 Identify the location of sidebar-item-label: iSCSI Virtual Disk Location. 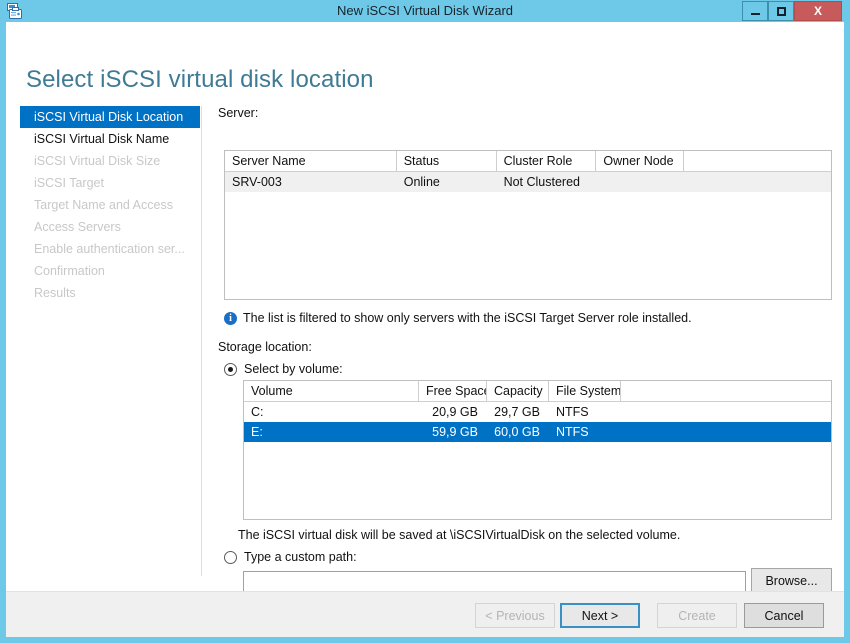
(109, 117).